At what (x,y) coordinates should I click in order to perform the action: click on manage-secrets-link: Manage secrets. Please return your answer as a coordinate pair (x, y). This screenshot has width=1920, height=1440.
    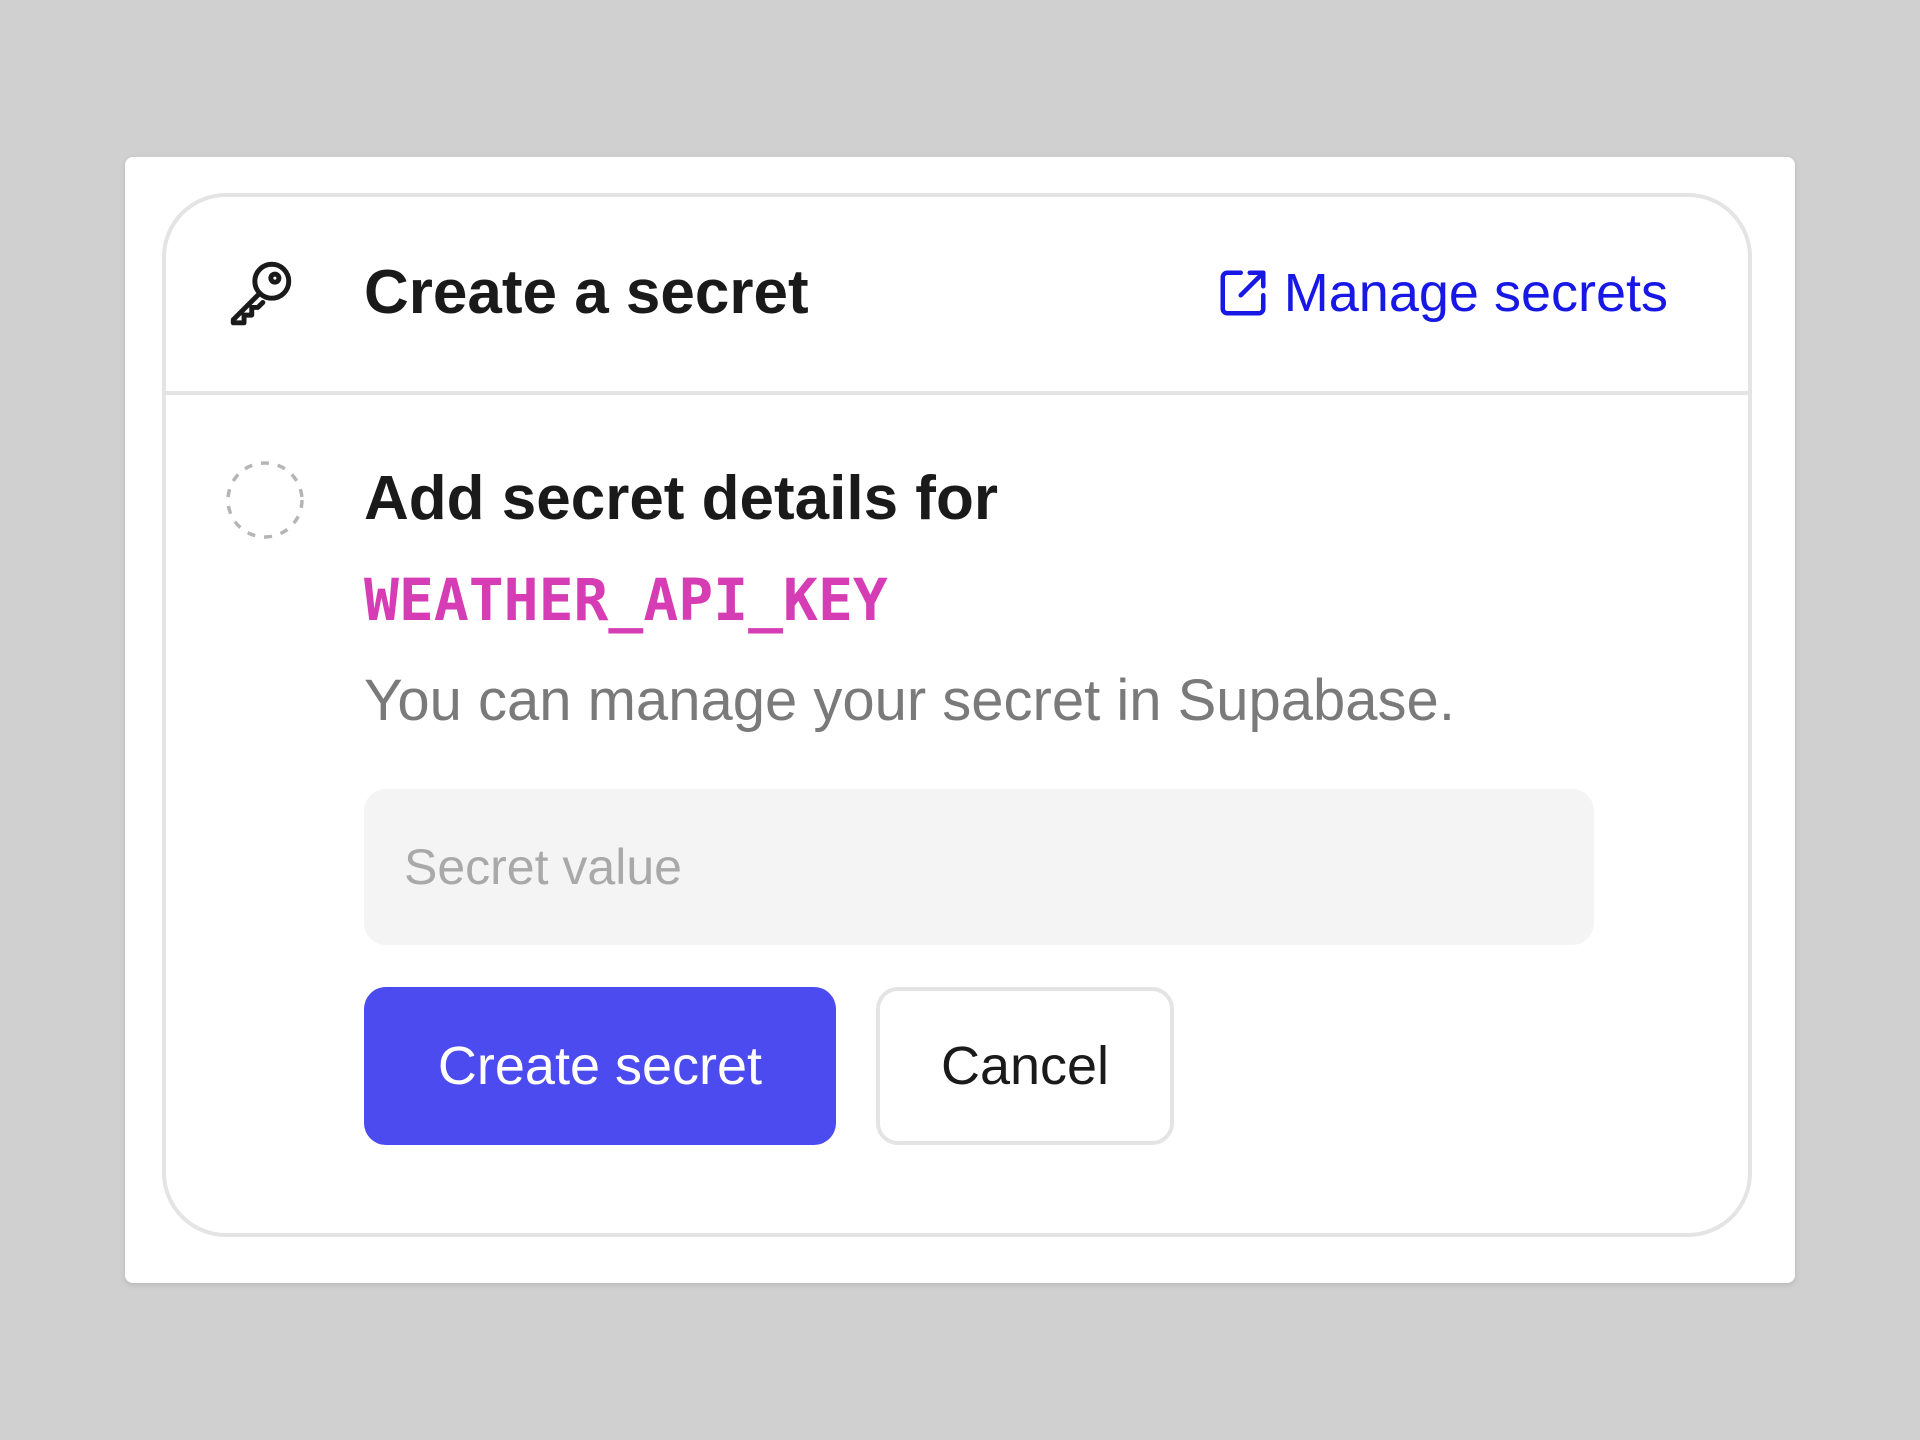
    Looking at the image, I should click on (1442, 293).